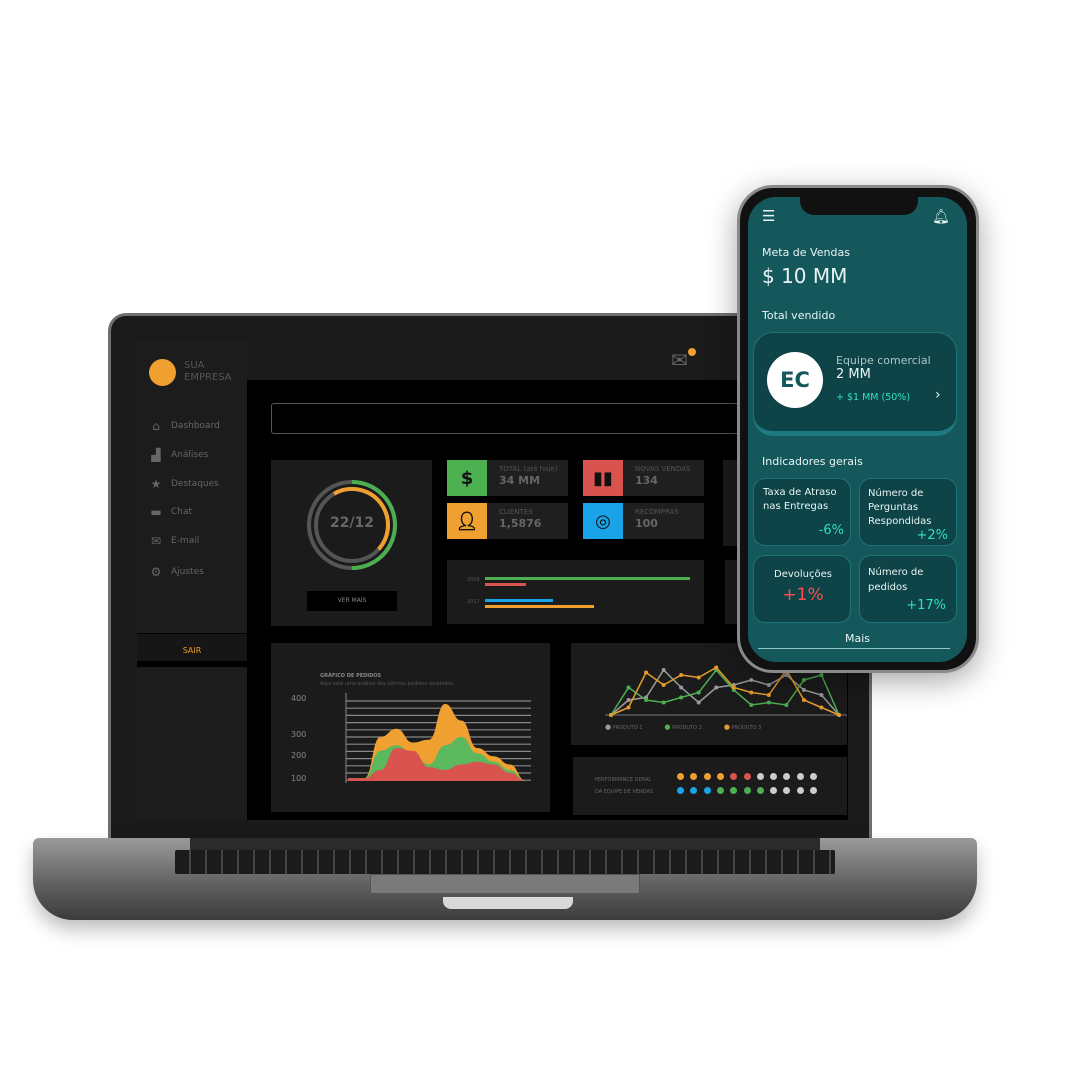 Image resolution: width=1080 pixels, height=1080 pixels. I want to click on indicator-card: Taxa de Atraso nas Entregas -6%, so click(802, 512).